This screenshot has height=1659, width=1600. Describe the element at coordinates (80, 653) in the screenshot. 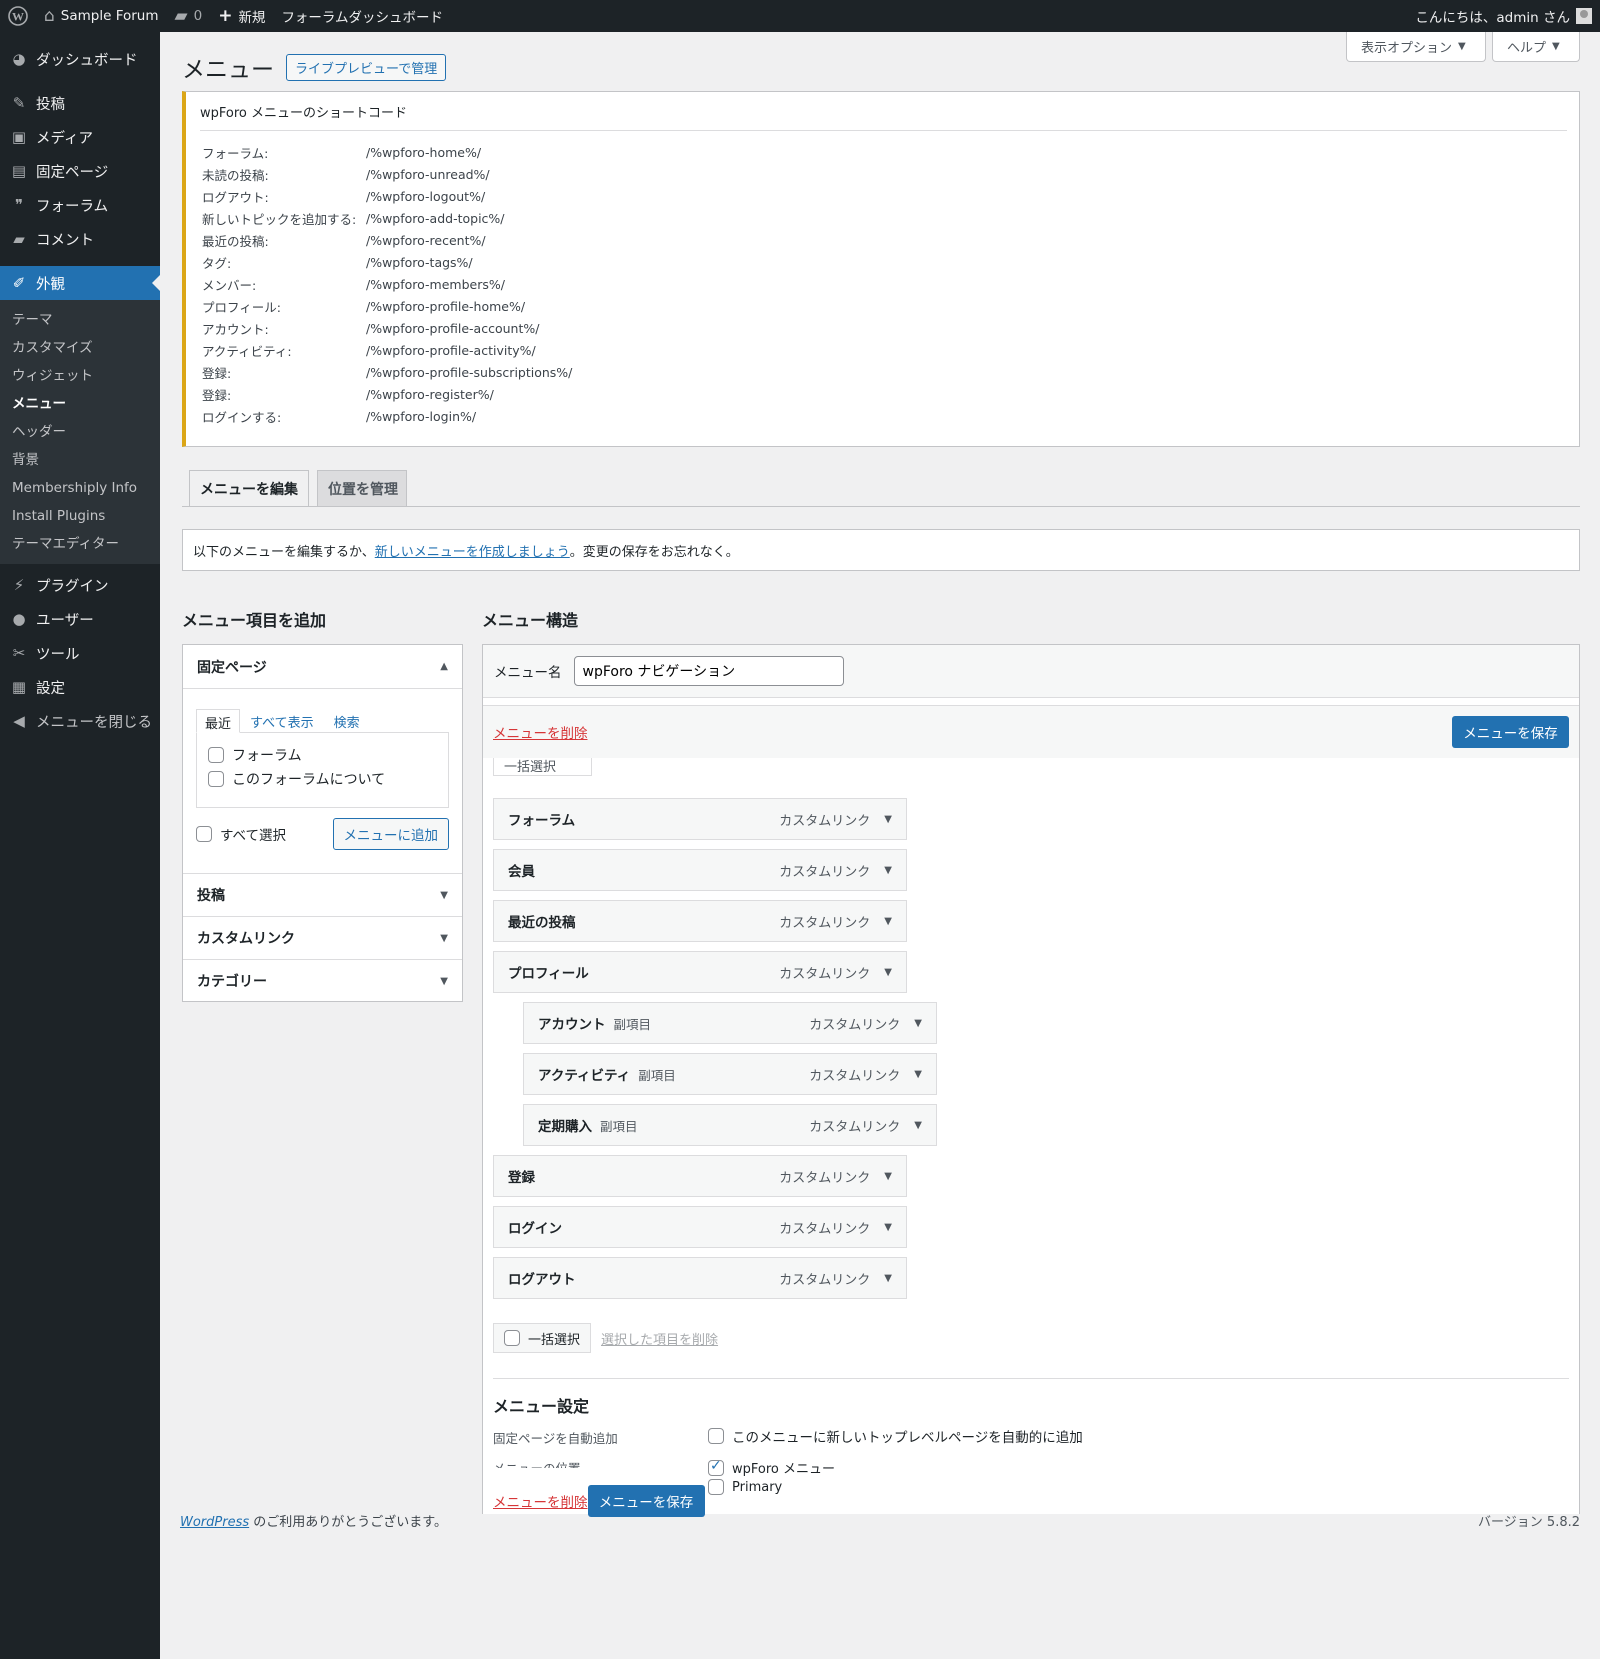

I see `sidebar-item-tools: ✂ ツール` at that location.